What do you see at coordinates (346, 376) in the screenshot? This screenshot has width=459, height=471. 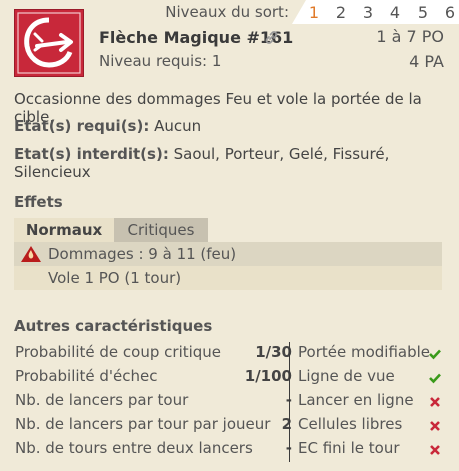 I see `flag-label: Ligne de vue` at bounding box center [346, 376].